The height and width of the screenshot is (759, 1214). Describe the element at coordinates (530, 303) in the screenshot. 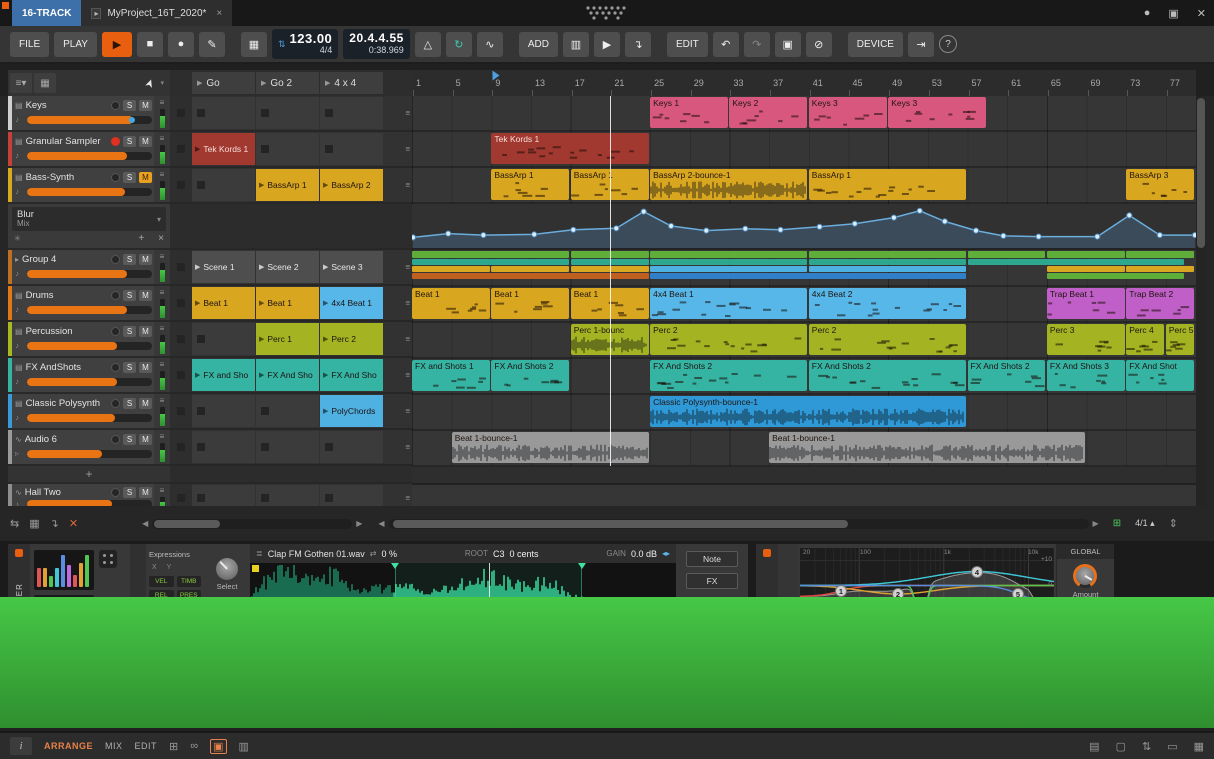

I see `arranger-clip: Beat 1` at that location.